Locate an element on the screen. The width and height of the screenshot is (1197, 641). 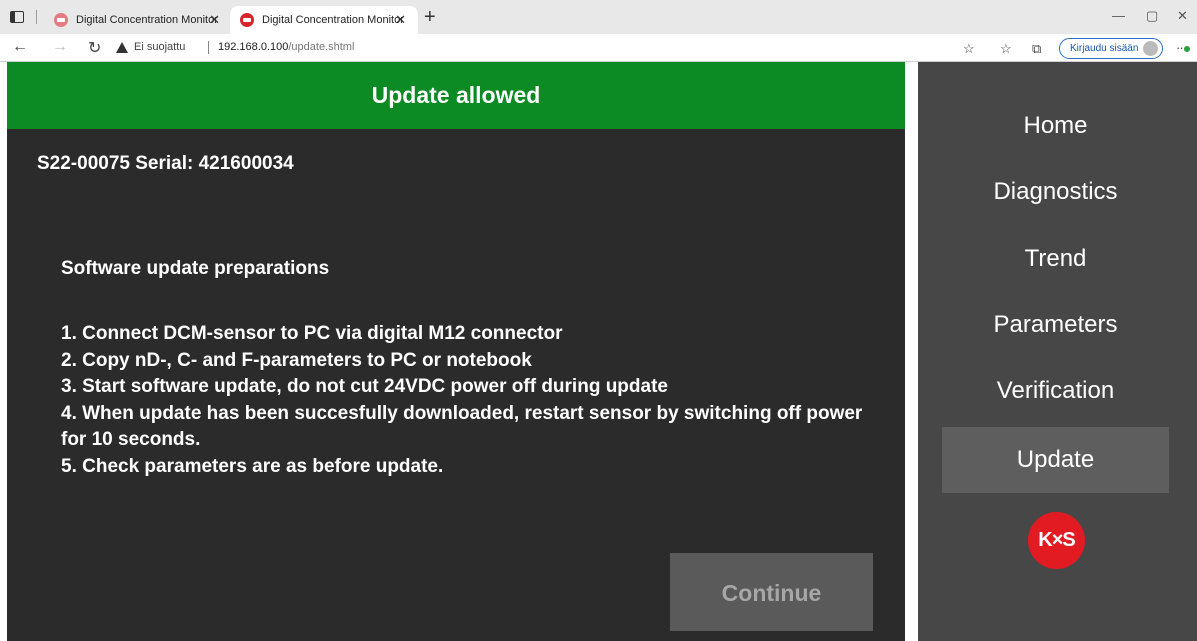
device-serial: S22-00075 Serial: 421600034 is located at coordinates (165, 163).